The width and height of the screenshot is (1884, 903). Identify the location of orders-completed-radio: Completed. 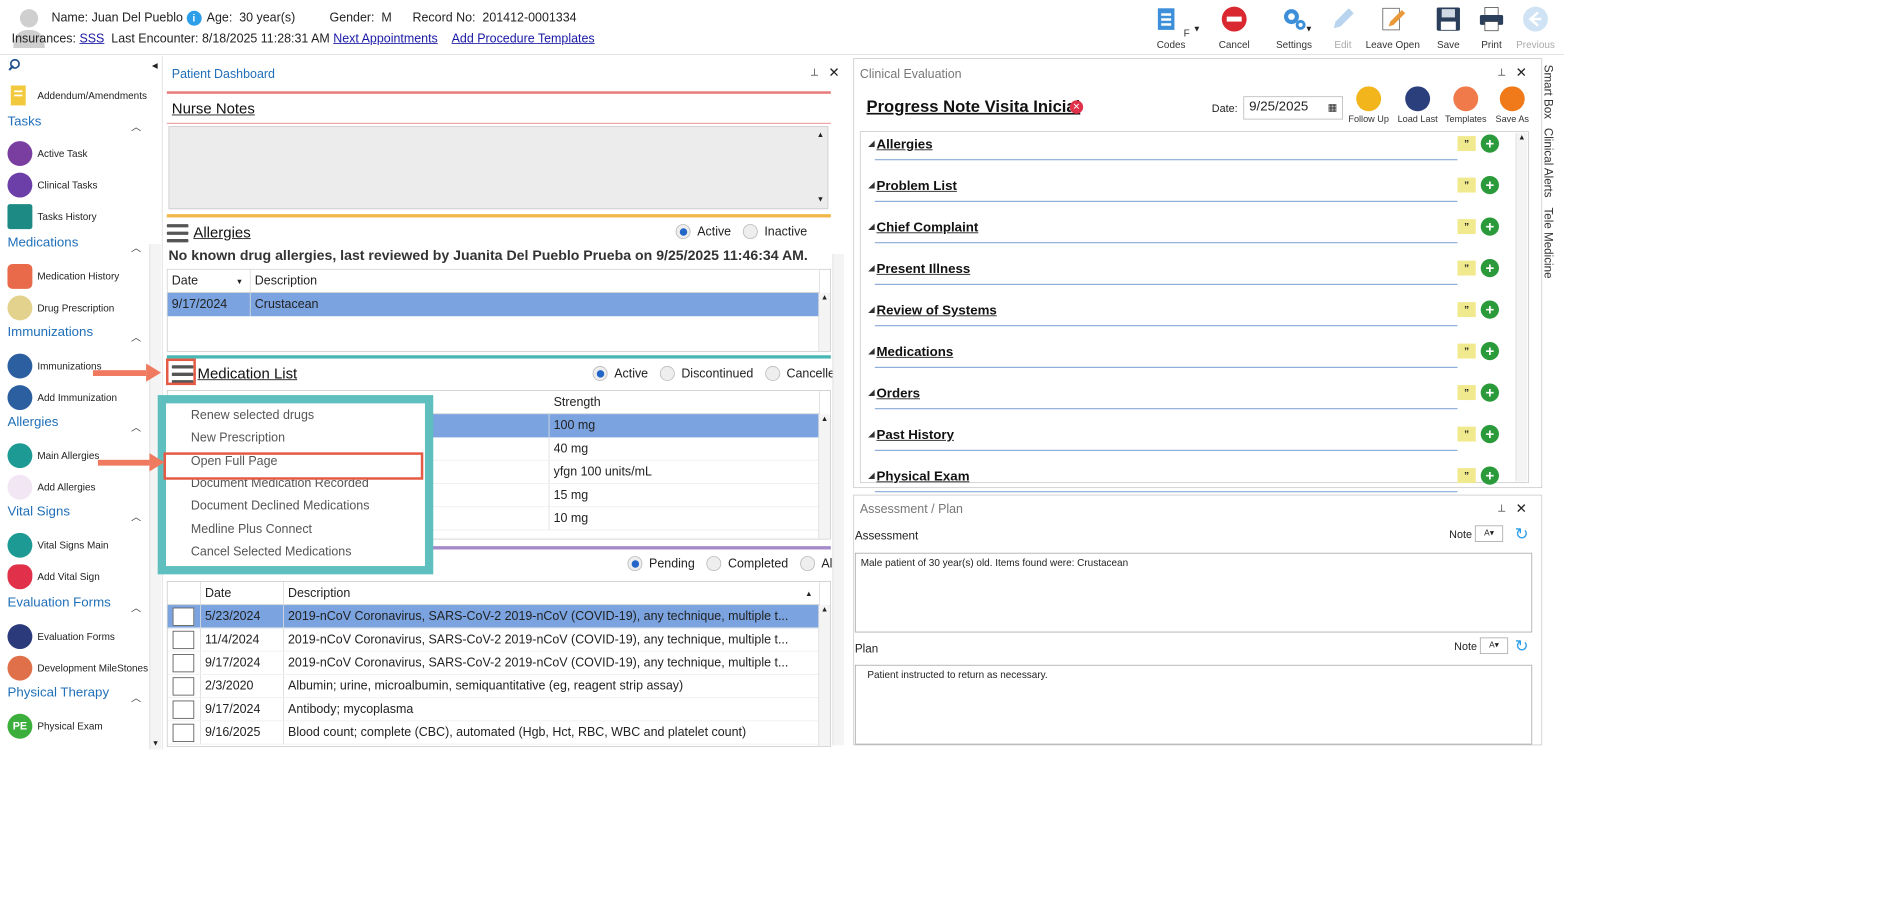
(747, 564).